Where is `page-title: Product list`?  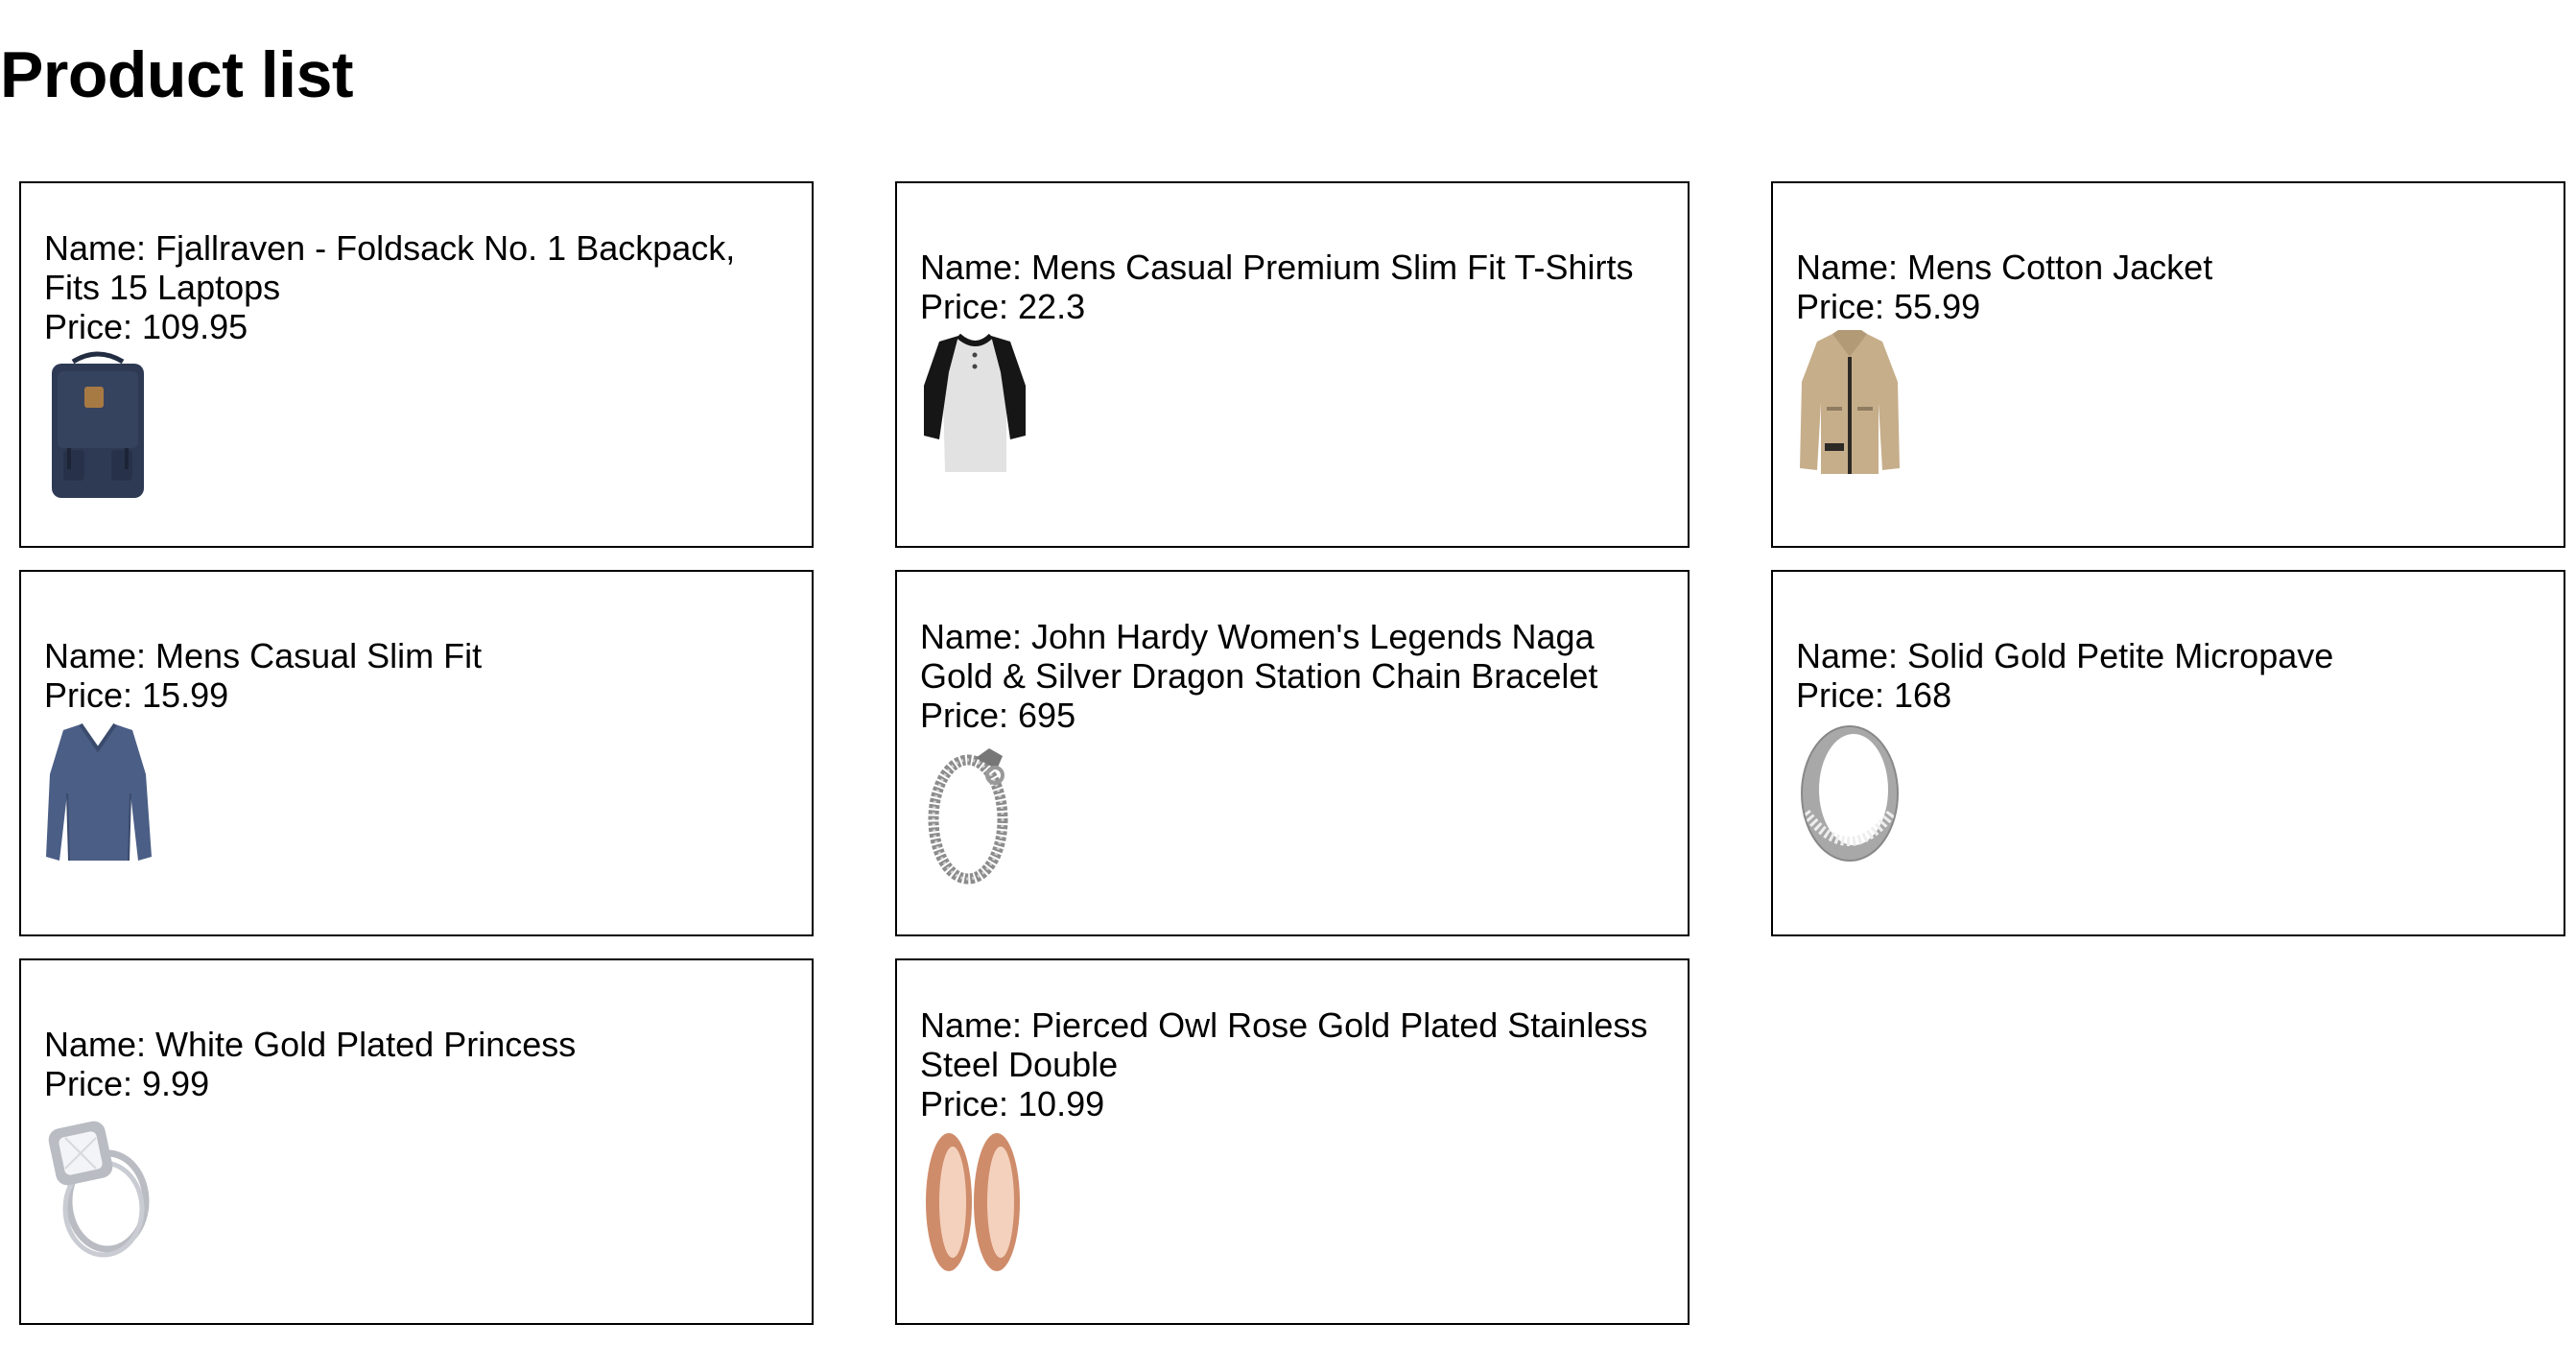 page-title: Product list is located at coordinates (177, 74).